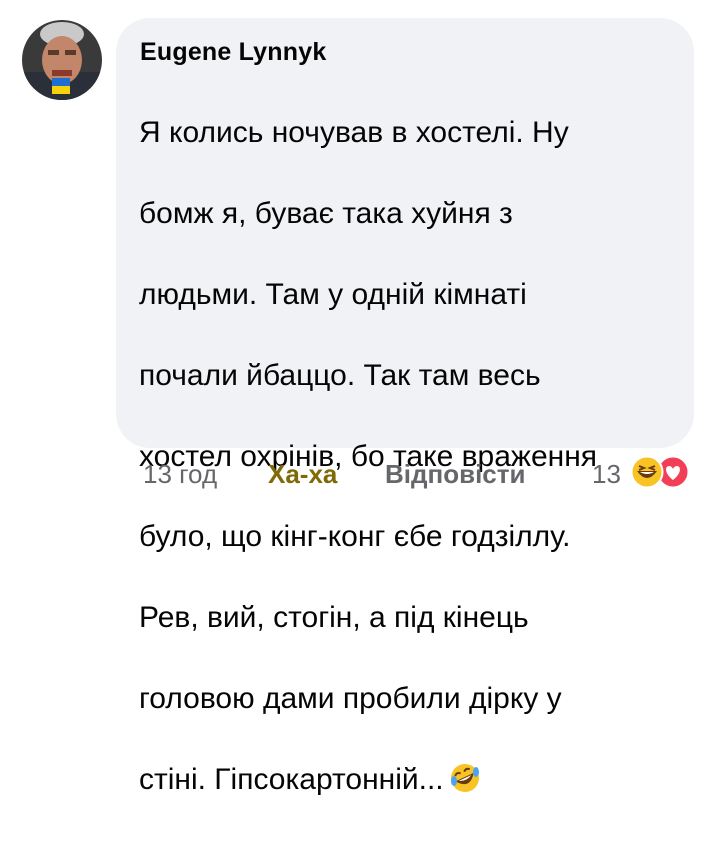  Describe the element at coordinates (233, 52) in the screenshot. I see `comment-author: Eugene Lynnyk` at that location.